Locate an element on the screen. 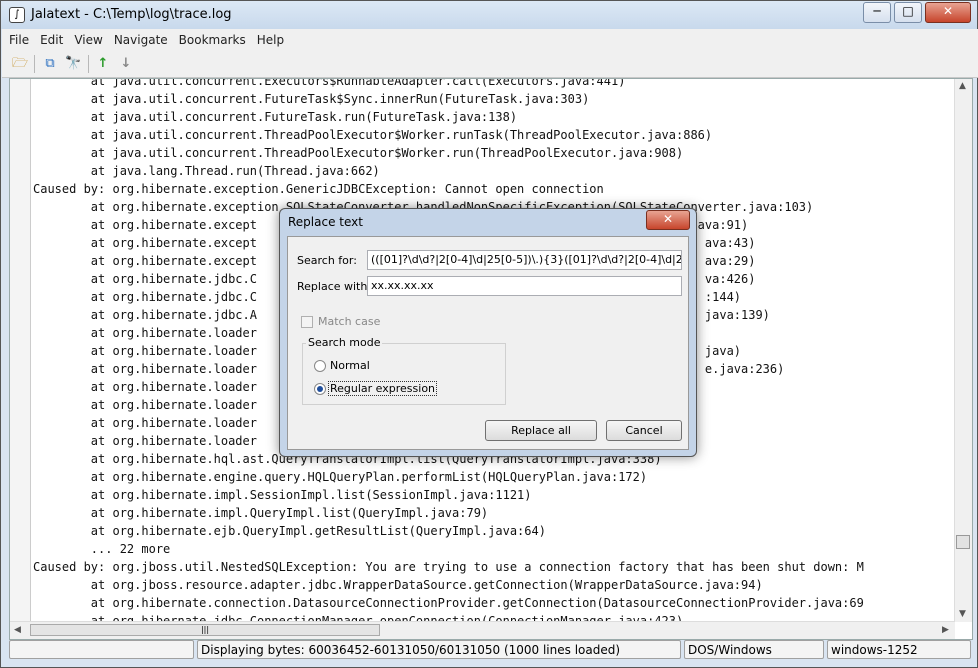 This screenshot has height=668, width=978. scroll-up-icon: ▲ is located at coordinates (962, 86).